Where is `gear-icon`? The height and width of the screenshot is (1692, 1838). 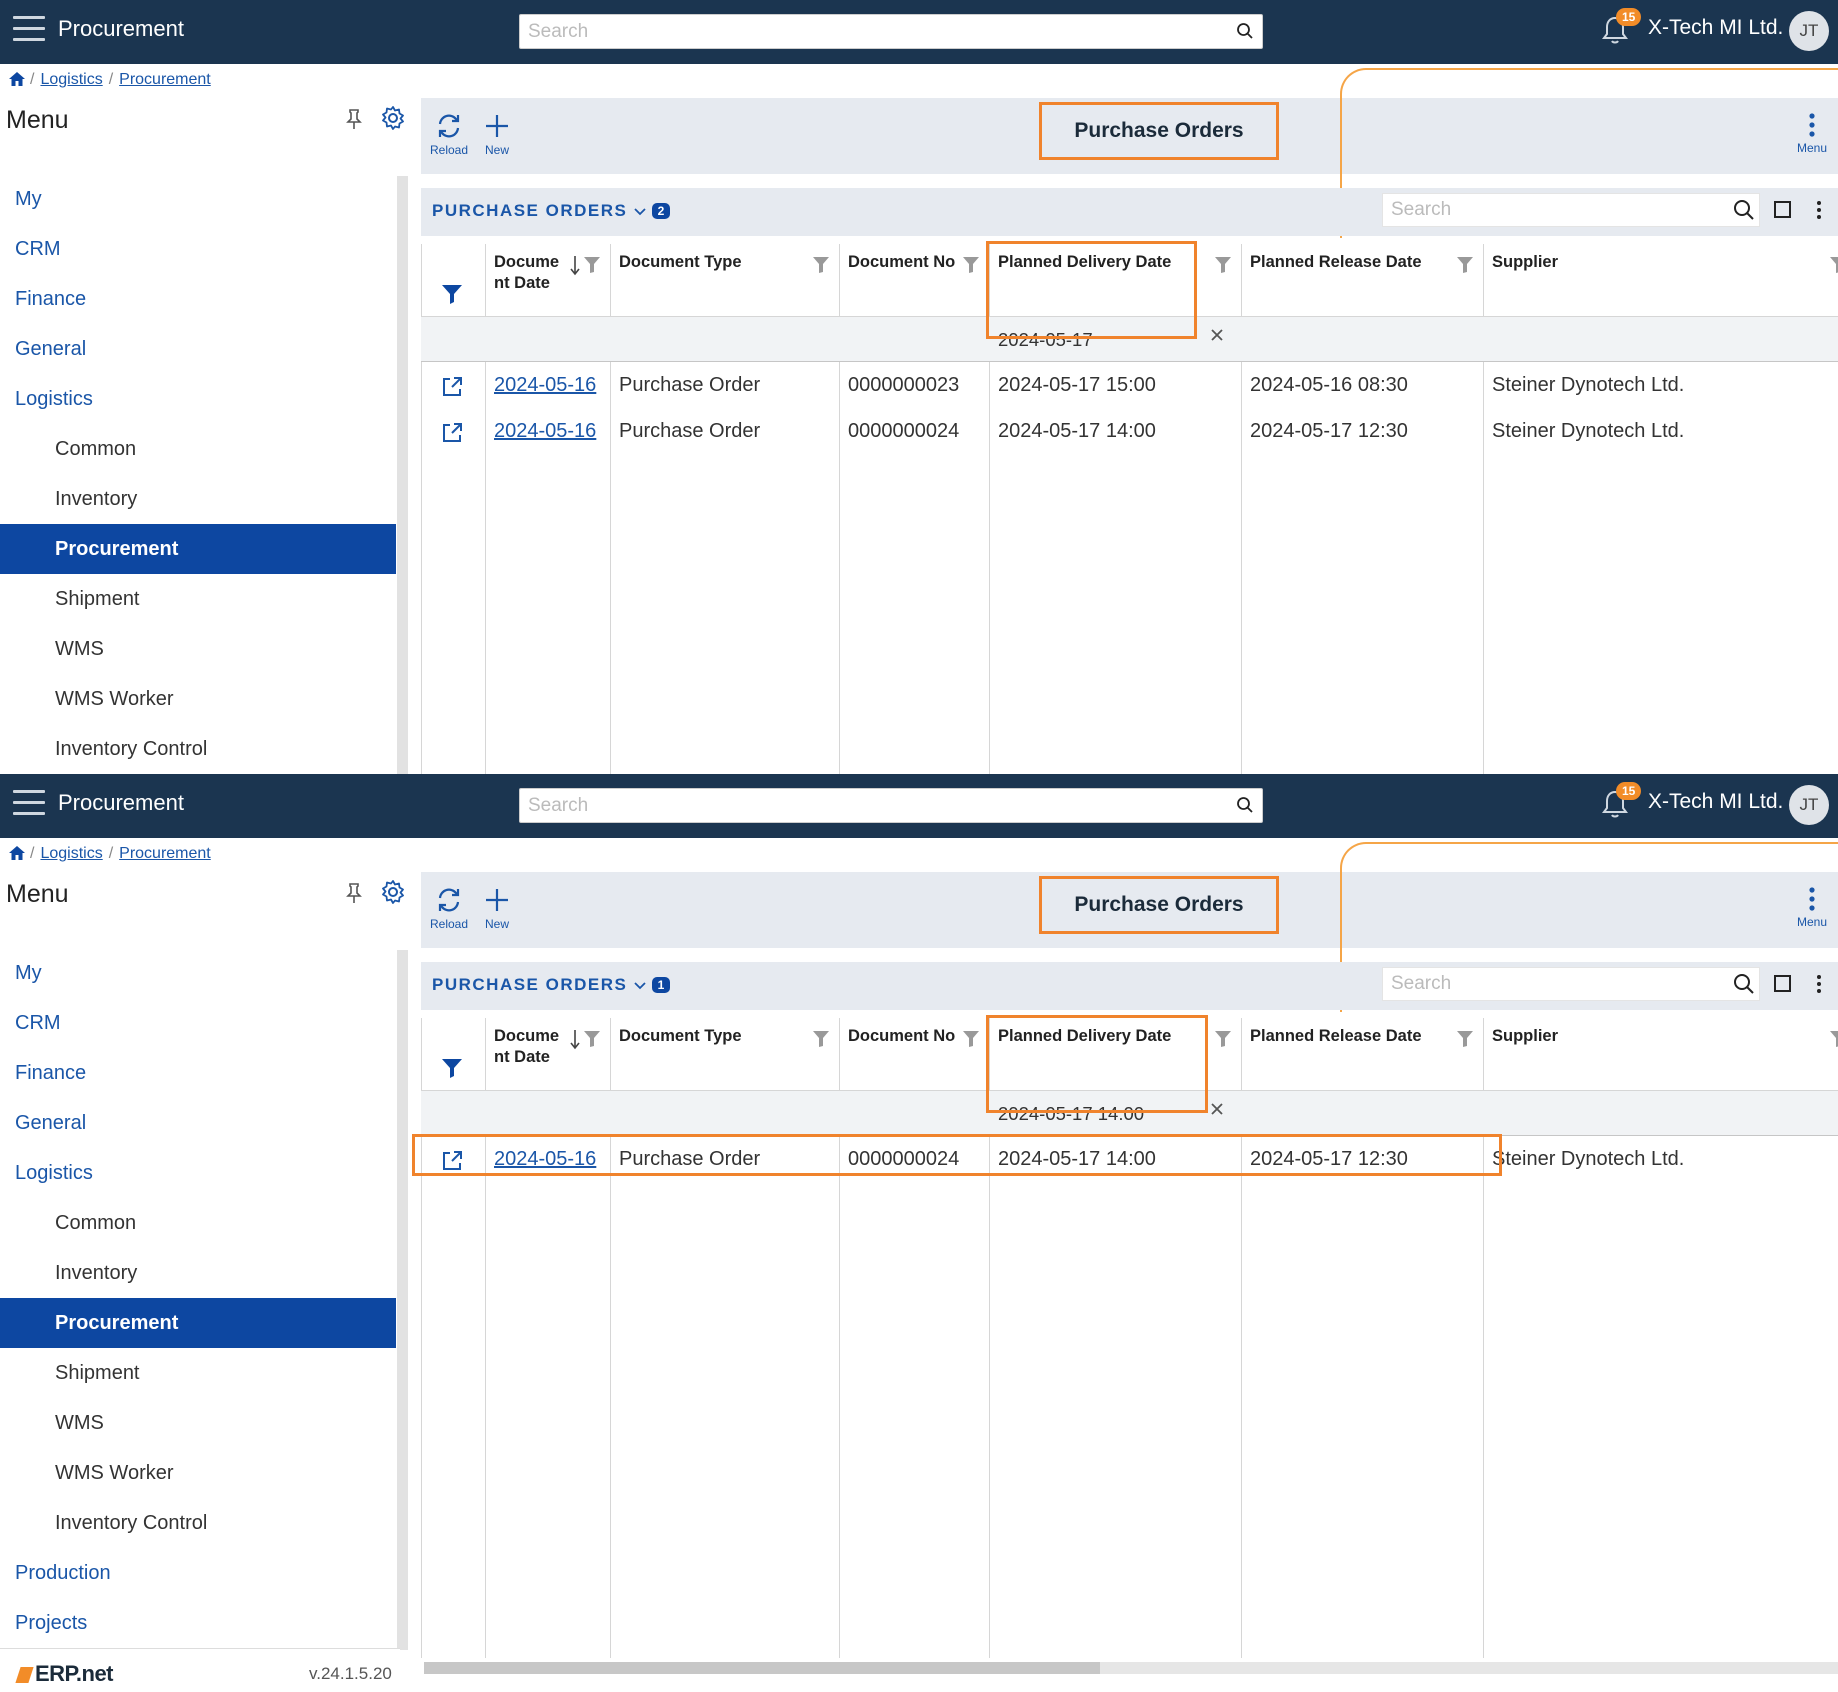
gear-icon is located at coordinates (393, 120).